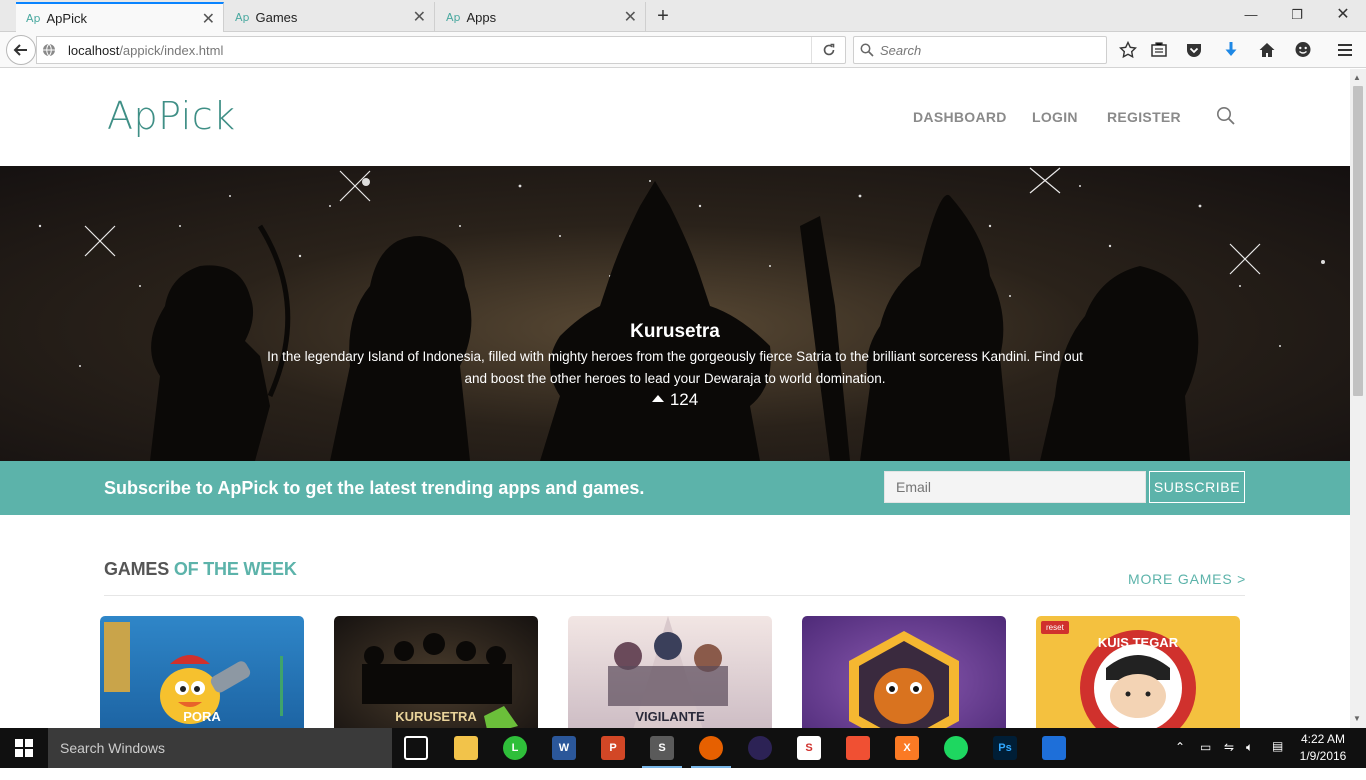  I want to click on search-placeholder: Search, so click(901, 50).